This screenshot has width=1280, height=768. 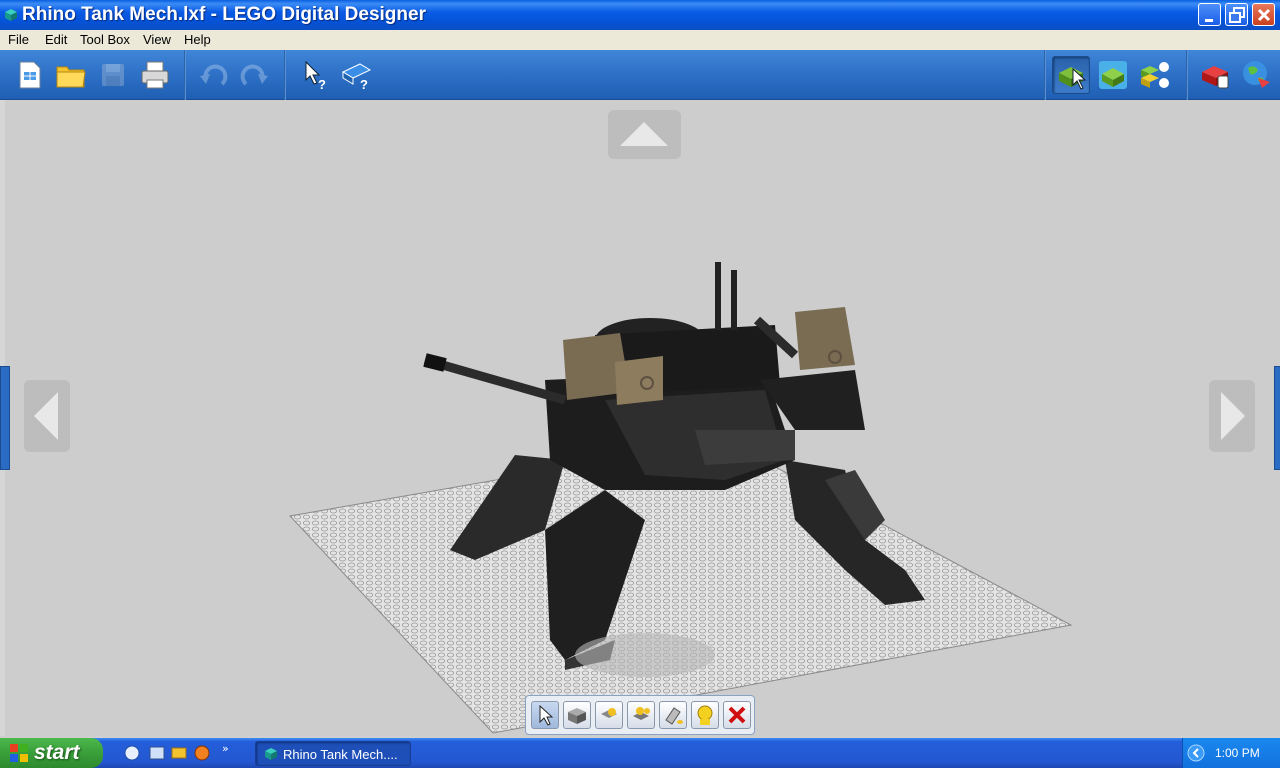 I want to click on hide-tool-button, so click(x=705, y=715).